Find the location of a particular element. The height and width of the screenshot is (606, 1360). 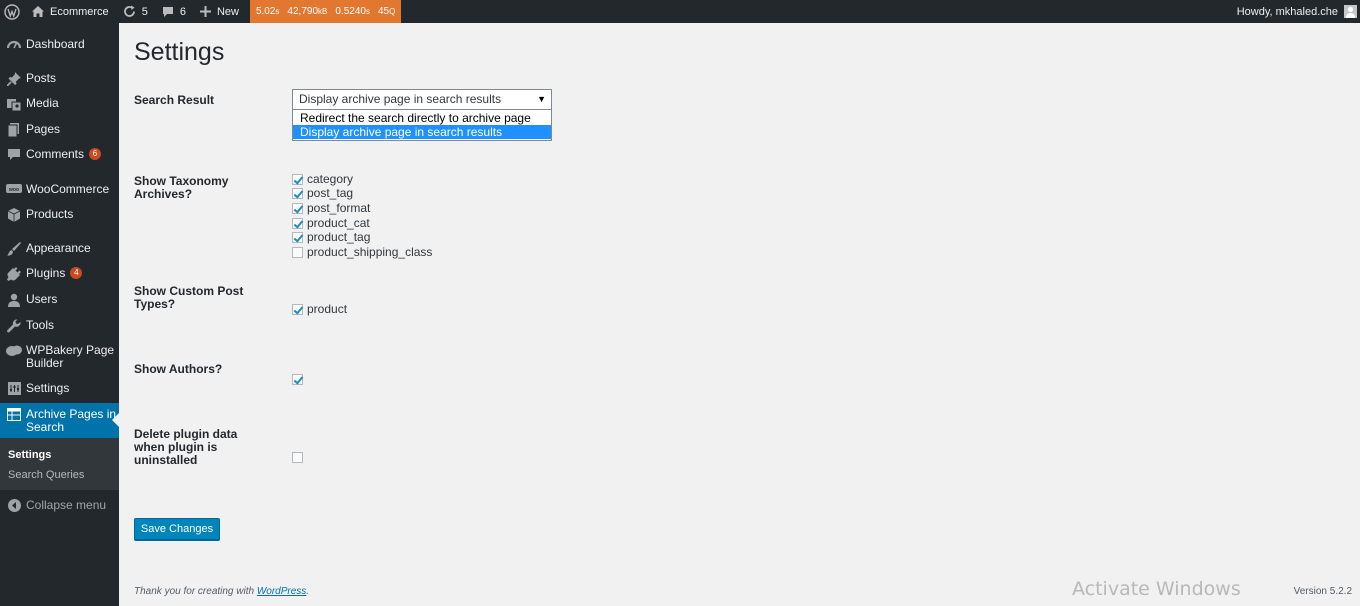

products-icon is located at coordinates (13, 215).